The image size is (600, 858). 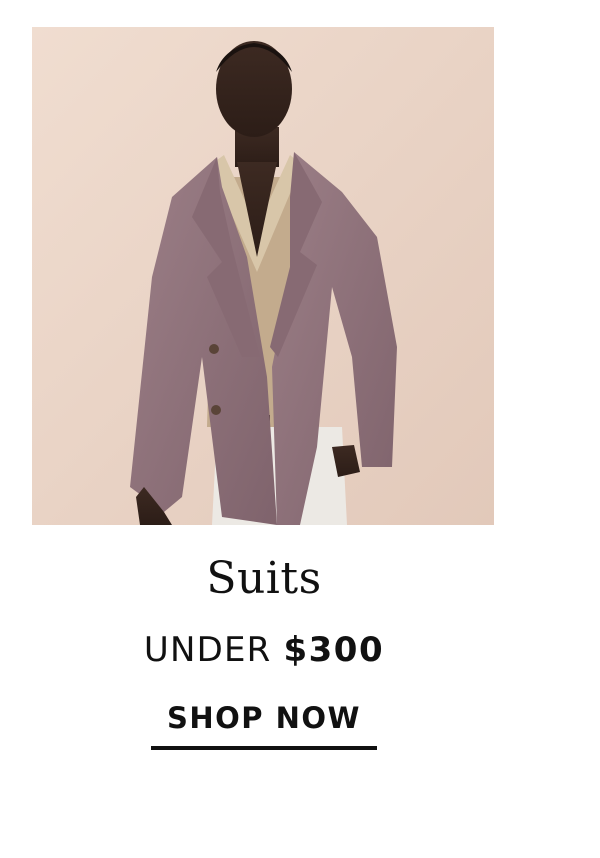 What do you see at coordinates (264, 578) in the screenshot?
I see `promo-title: Suits` at bounding box center [264, 578].